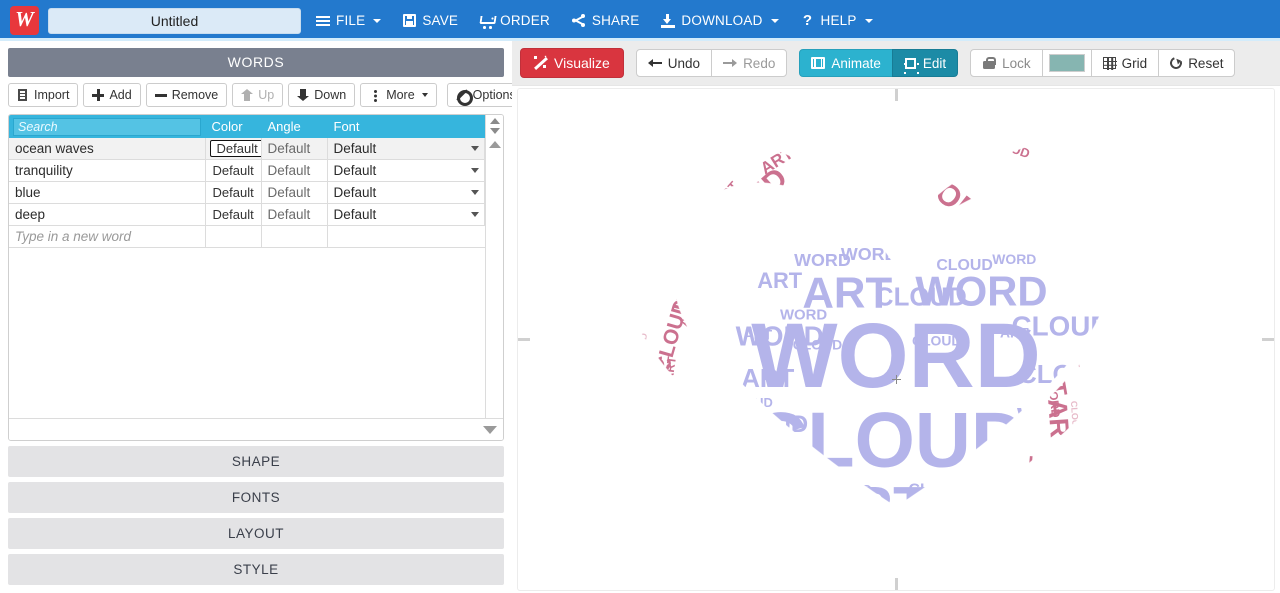 This screenshot has height=593, width=1280. I want to click on reset-button: Reset, so click(1197, 63).